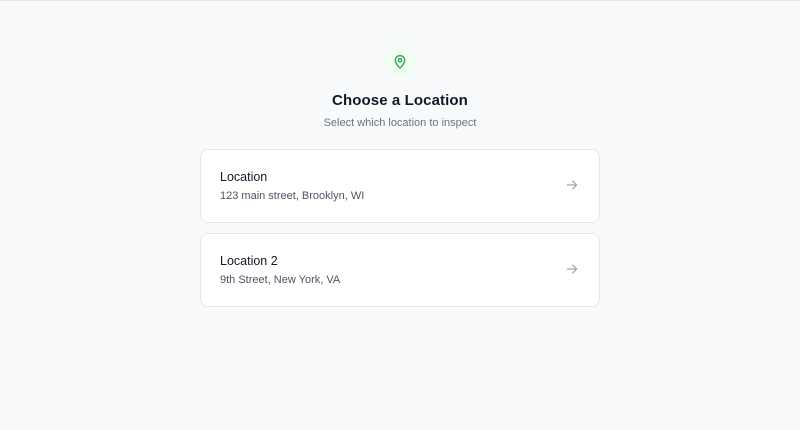 The image size is (800, 430). I want to click on icon-badge, so click(400, 62).